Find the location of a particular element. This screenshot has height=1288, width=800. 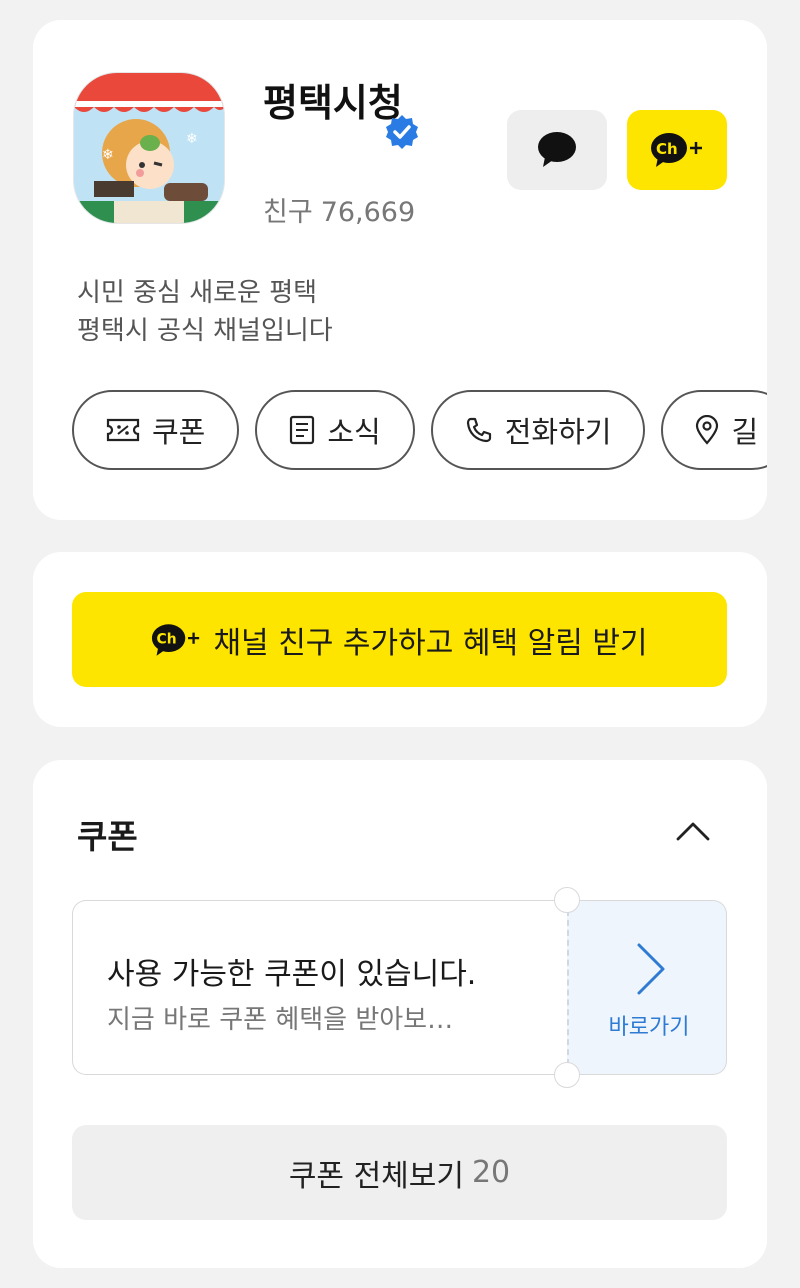

channel-avatar: ❄ ❄ is located at coordinates (149, 148).